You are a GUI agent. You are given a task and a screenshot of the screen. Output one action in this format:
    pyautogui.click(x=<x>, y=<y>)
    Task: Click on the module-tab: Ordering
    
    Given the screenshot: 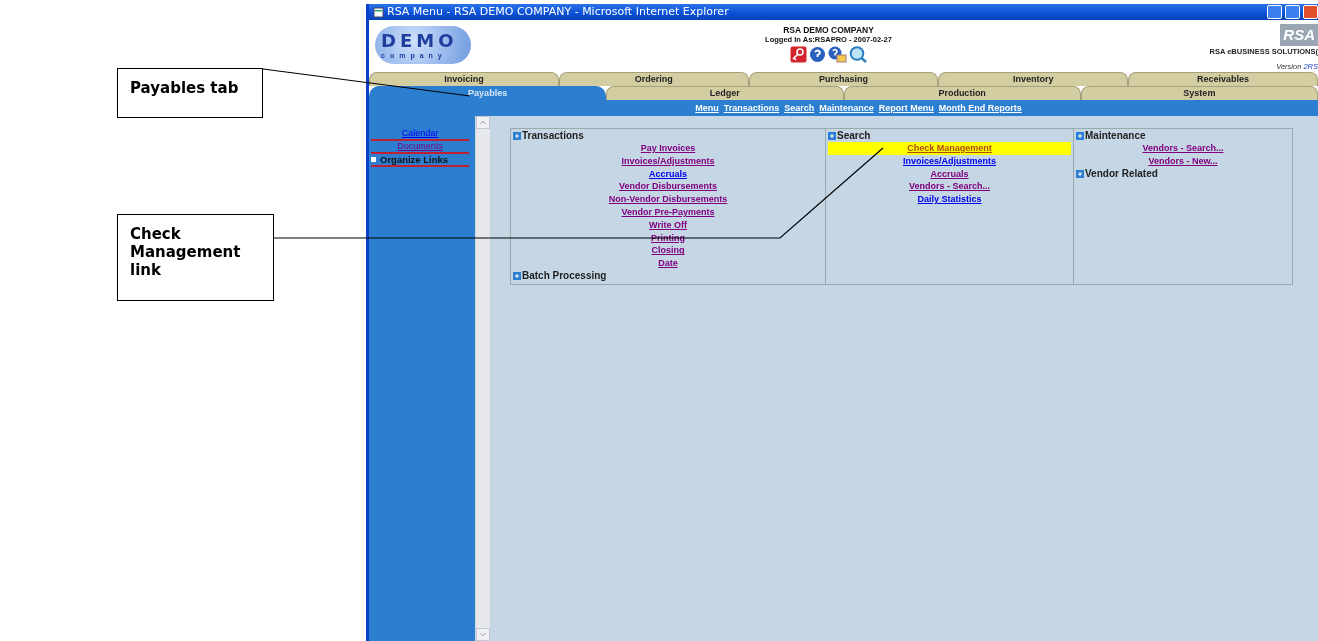 What is the action you would take?
    pyautogui.click(x=653, y=79)
    